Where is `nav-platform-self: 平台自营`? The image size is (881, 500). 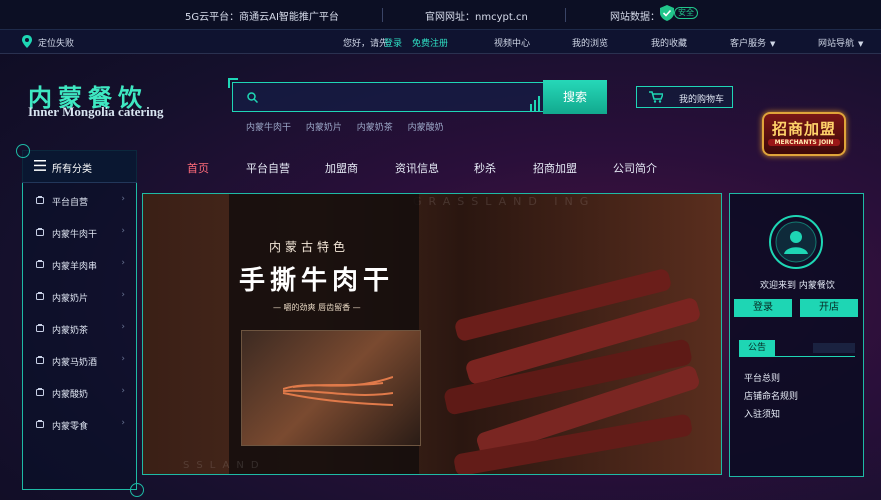 nav-platform-self: 平台自营 is located at coordinates (268, 168).